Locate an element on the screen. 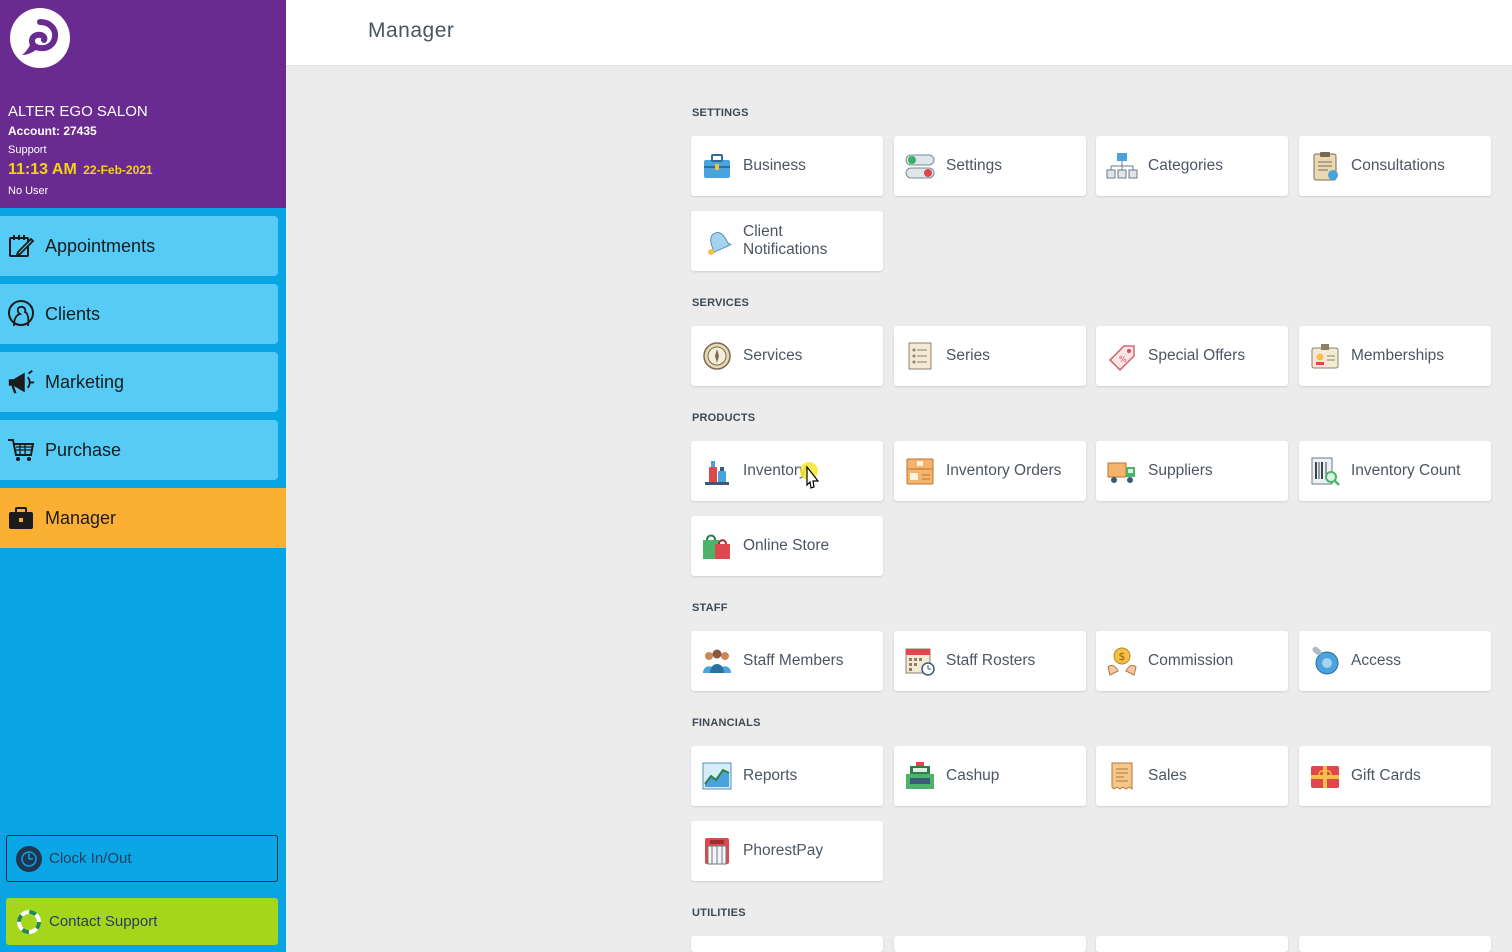 The image size is (1512, 952). tile-label: Memberships is located at coordinates (1398, 355).